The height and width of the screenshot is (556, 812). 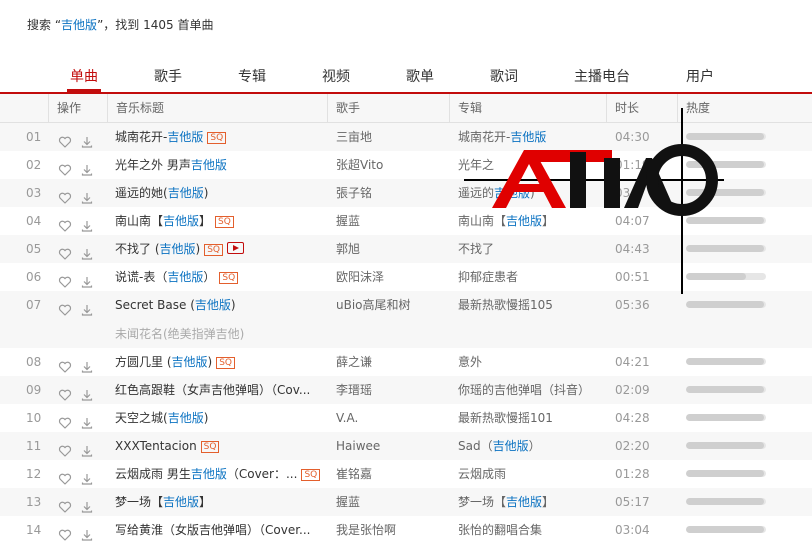 I want to click on album-name: 意外, so click(x=531, y=362).